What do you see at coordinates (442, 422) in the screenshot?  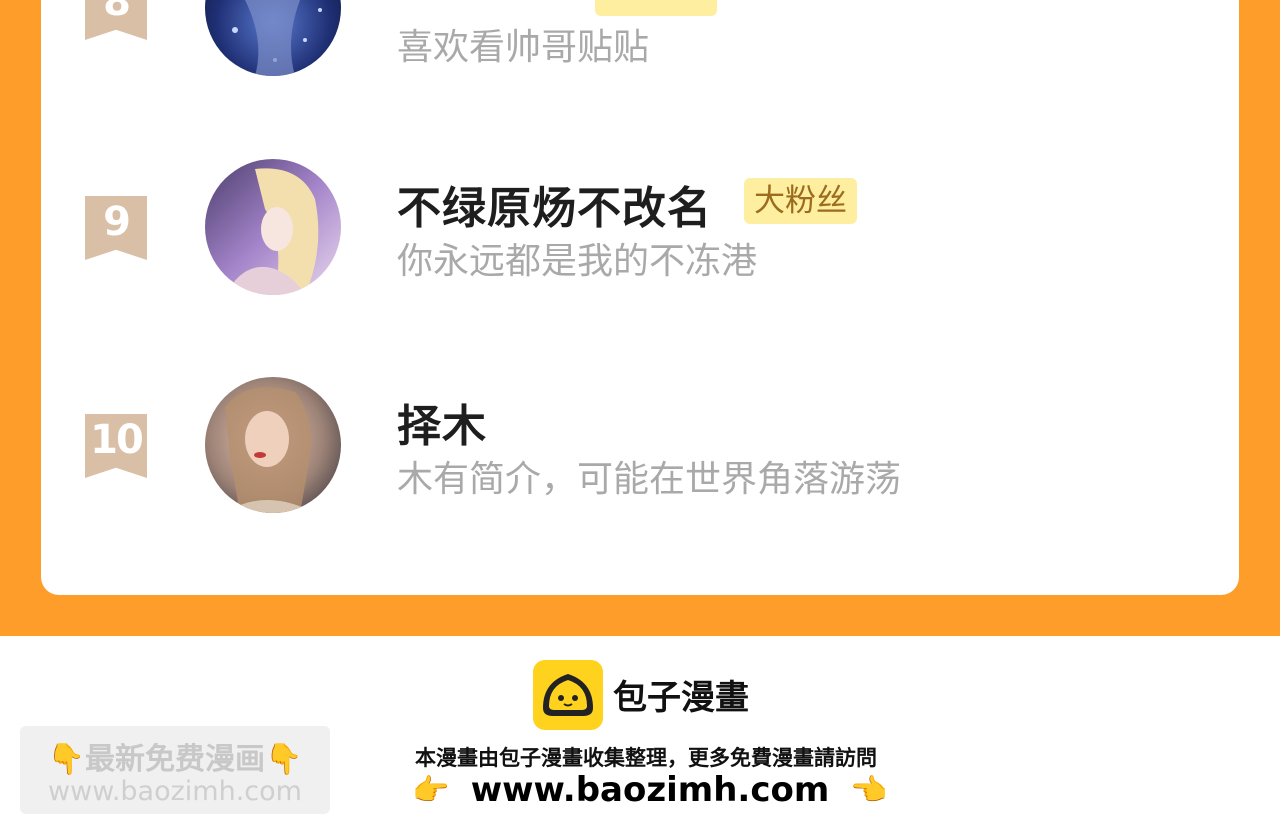 I see `user-name: 择木` at bounding box center [442, 422].